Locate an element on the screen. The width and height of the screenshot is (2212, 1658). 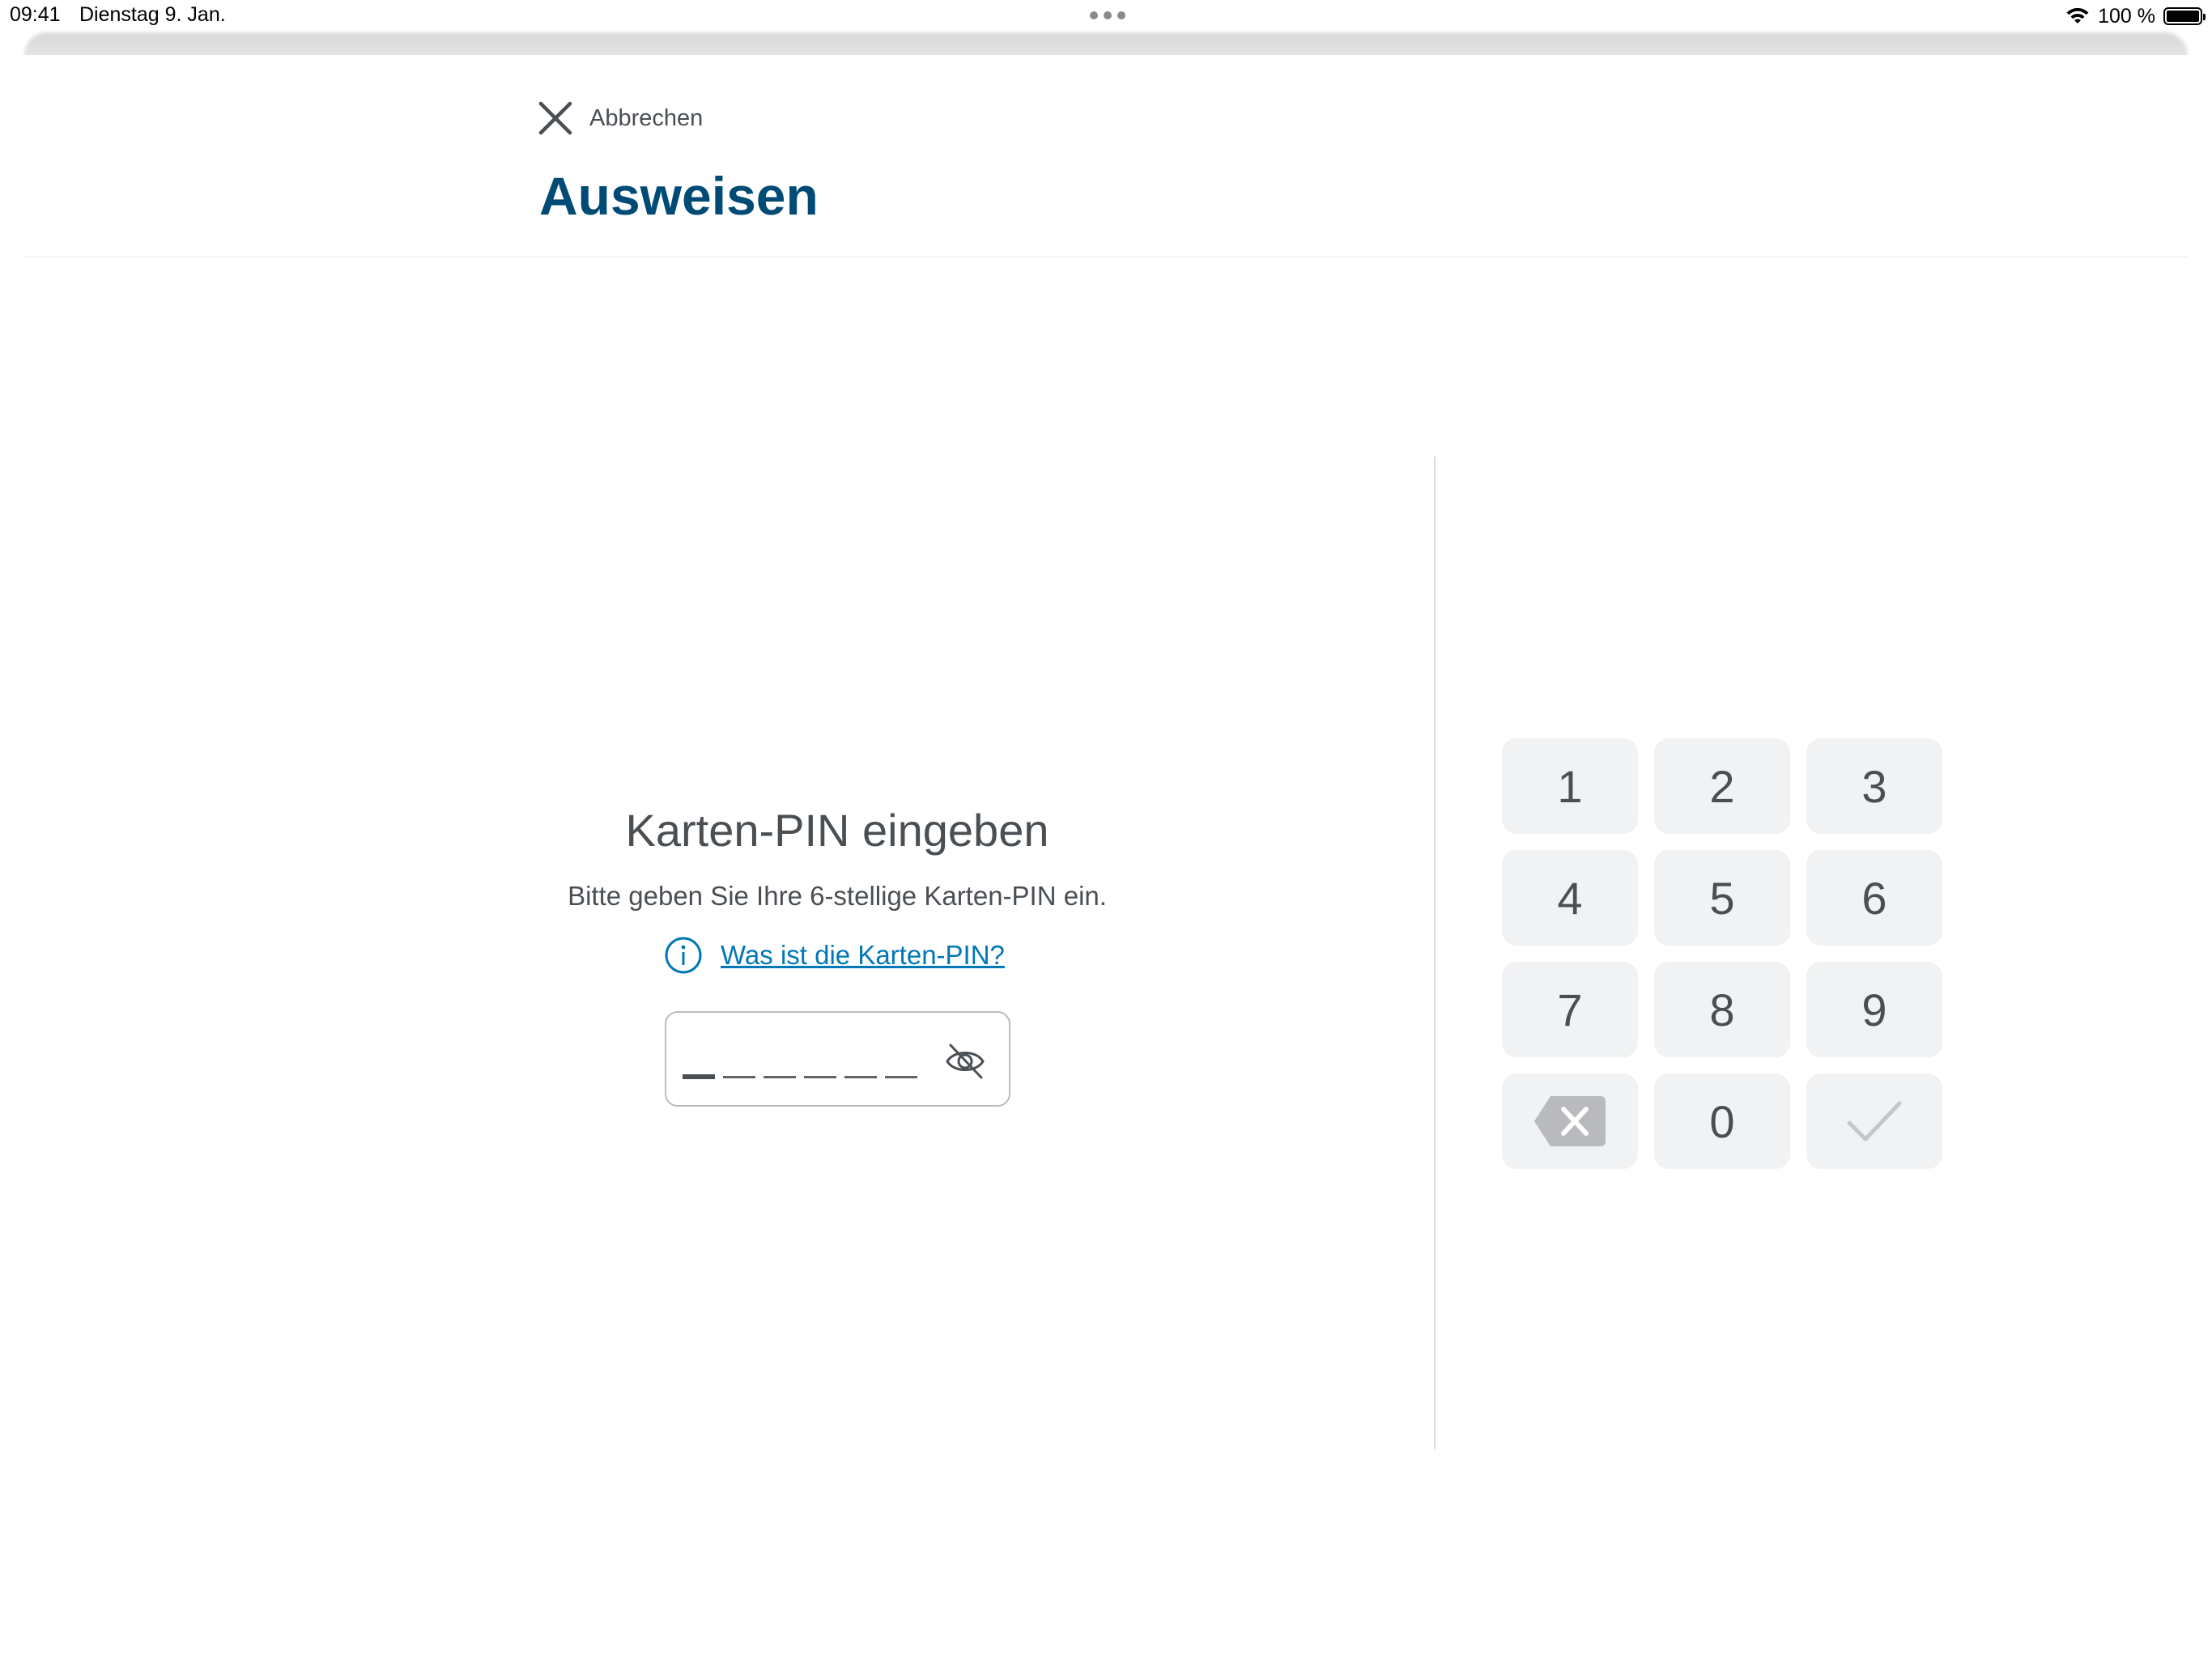
page-title: Ausweisen is located at coordinates (679, 196).